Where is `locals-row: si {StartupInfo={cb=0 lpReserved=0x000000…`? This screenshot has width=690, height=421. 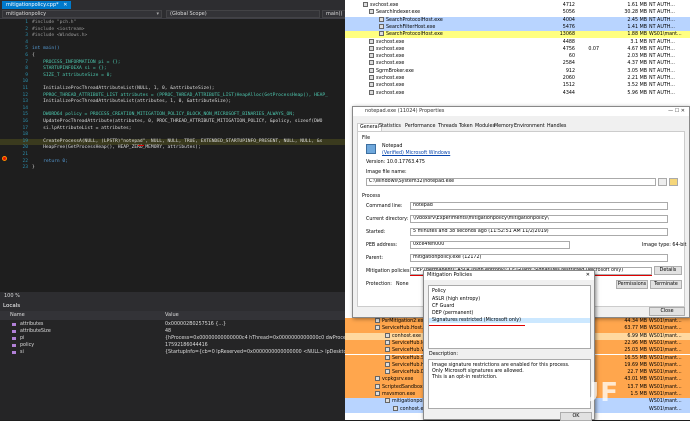 locals-row: si {StartupInfo={cb=0 lpReserved=0x000000… is located at coordinates (172, 352).